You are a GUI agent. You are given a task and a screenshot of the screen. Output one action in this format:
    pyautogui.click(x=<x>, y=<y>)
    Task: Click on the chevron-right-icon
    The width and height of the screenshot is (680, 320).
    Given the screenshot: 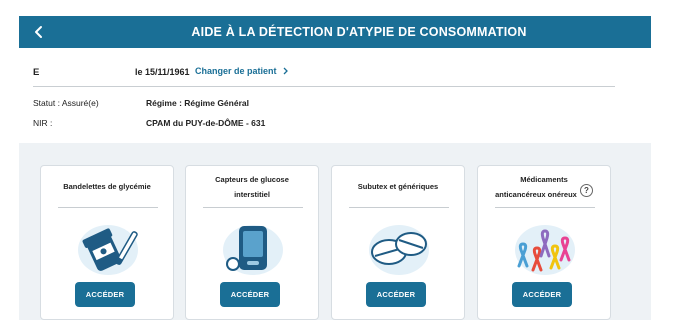 What is the action you would take?
    pyautogui.click(x=285, y=71)
    